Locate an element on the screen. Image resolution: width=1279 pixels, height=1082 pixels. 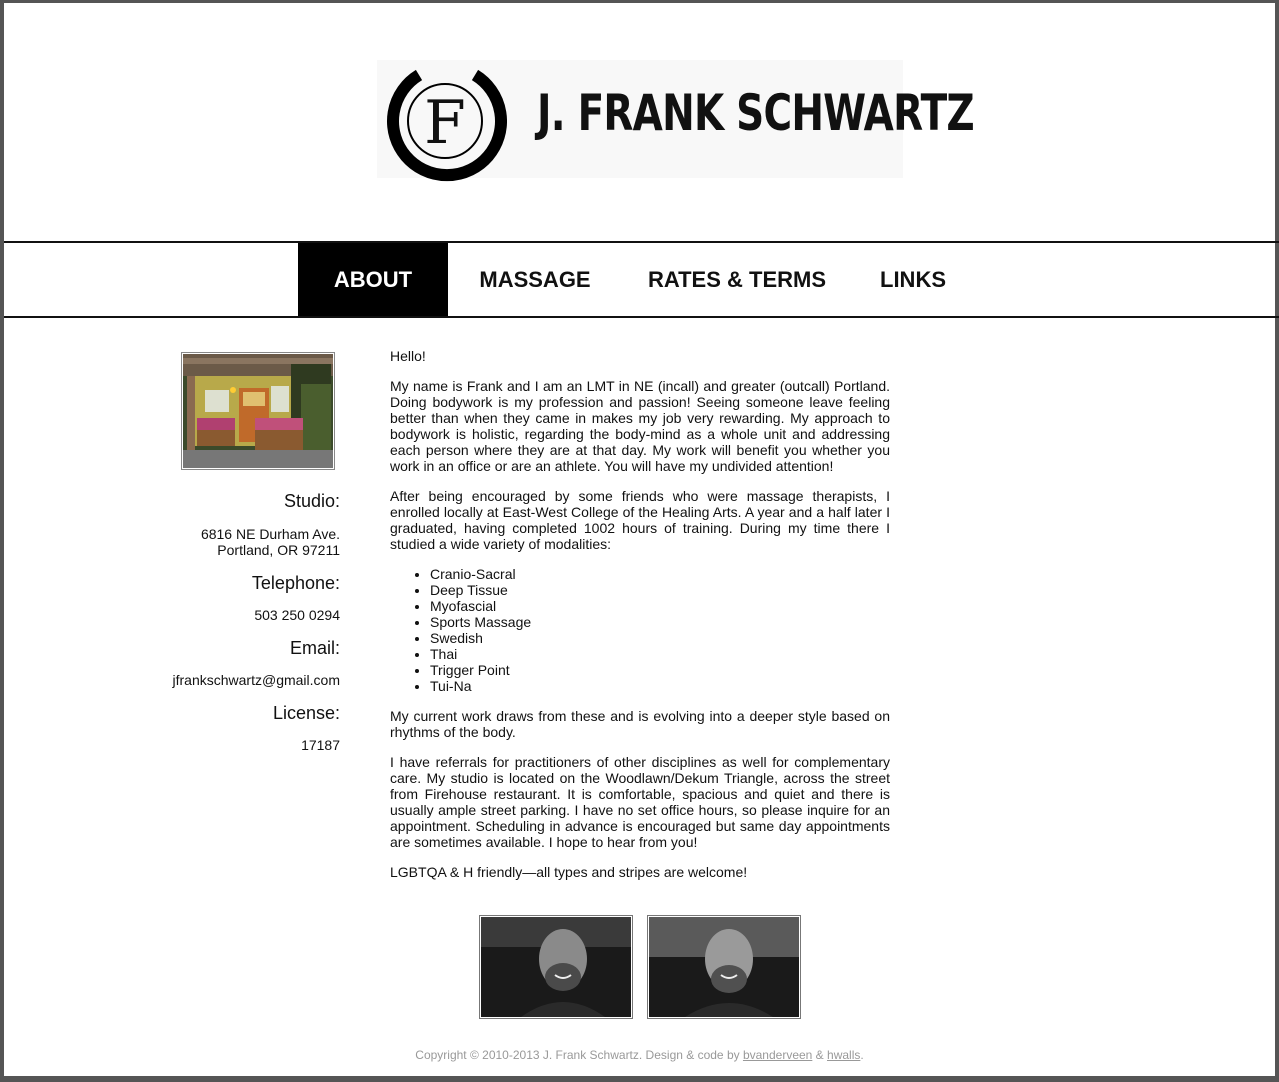
list-item: Cranio-Sacral is located at coordinates (660, 574).